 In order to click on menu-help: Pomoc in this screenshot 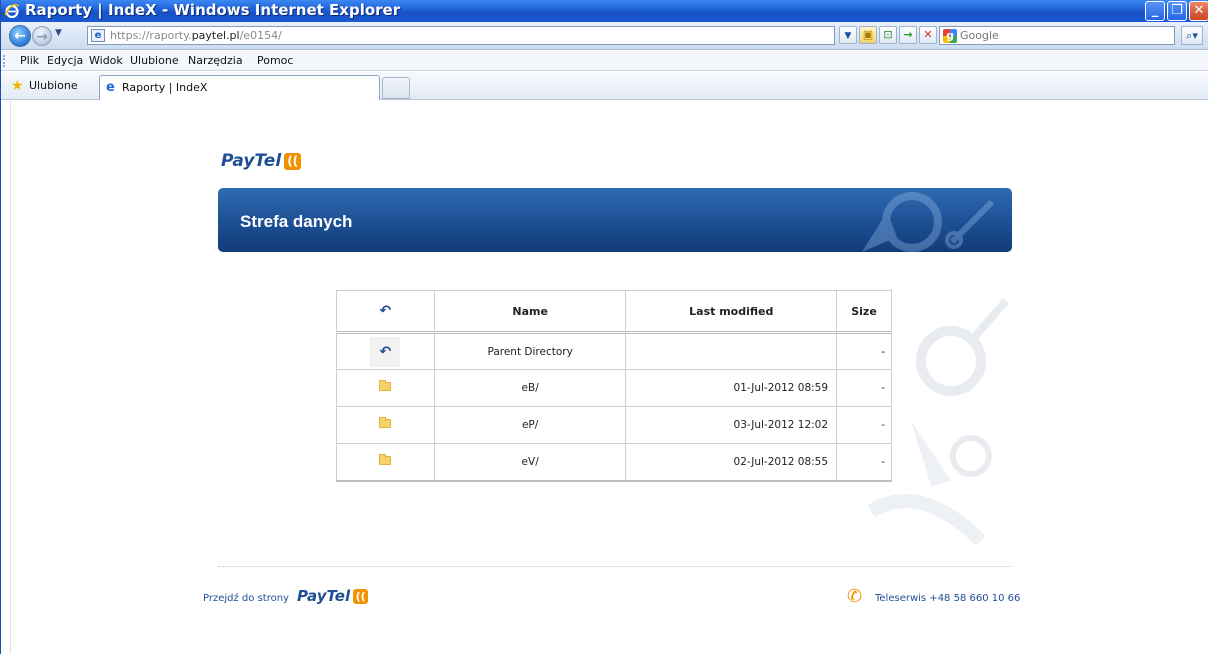, I will do `click(275, 60)`.